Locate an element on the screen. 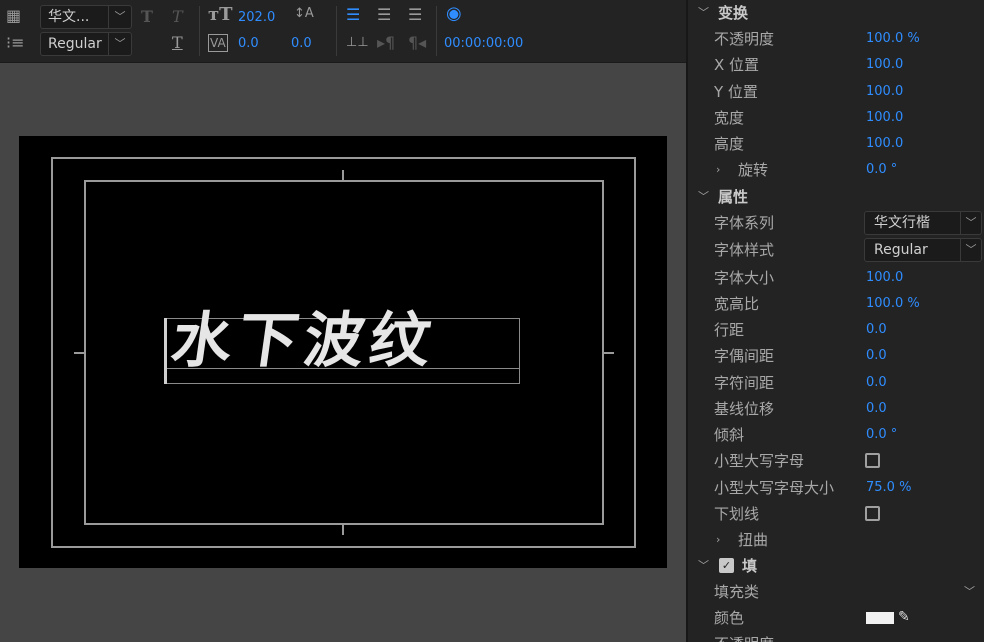 The image size is (984, 642). height-label: 高度 is located at coordinates (729, 144).